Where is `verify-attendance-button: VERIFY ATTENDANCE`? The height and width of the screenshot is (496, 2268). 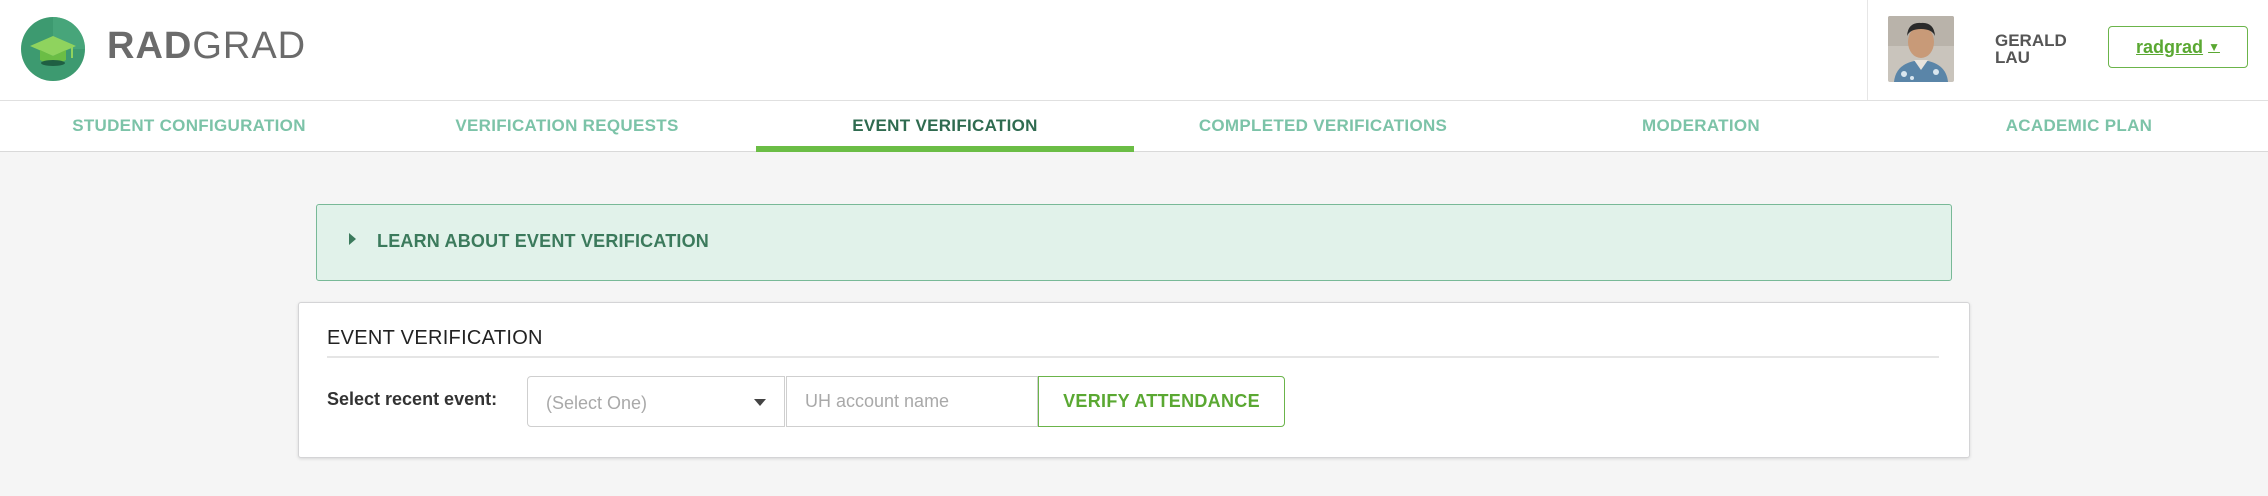 verify-attendance-button: VERIFY ATTENDANCE is located at coordinates (1161, 401).